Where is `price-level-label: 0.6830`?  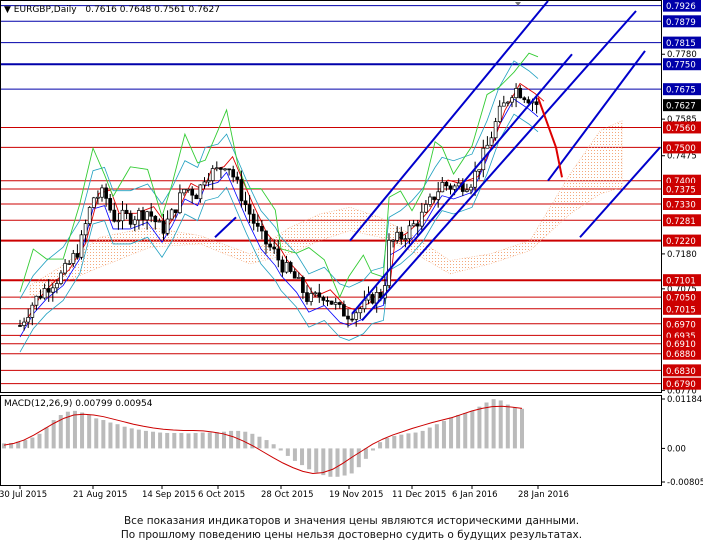 price-level-label: 0.6830 is located at coordinates (681, 372).